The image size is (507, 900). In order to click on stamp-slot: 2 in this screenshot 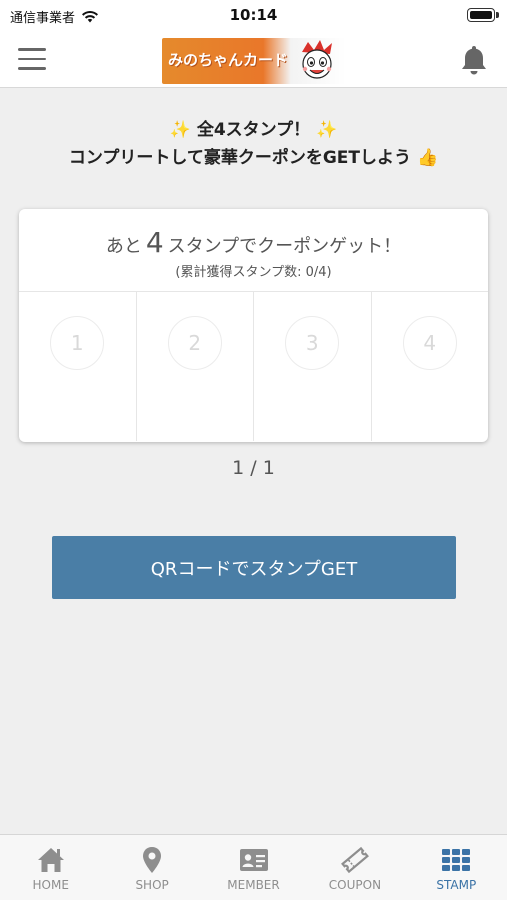, I will do `click(195, 366)`.